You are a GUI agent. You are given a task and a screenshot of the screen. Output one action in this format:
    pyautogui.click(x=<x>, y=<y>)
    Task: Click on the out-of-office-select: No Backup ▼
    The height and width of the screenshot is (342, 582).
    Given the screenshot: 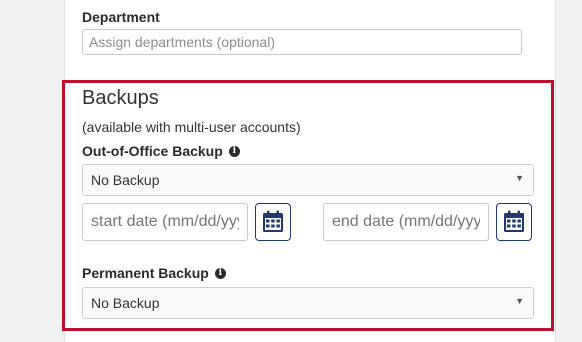 What is the action you would take?
    pyautogui.click(x=308, y=180)
    